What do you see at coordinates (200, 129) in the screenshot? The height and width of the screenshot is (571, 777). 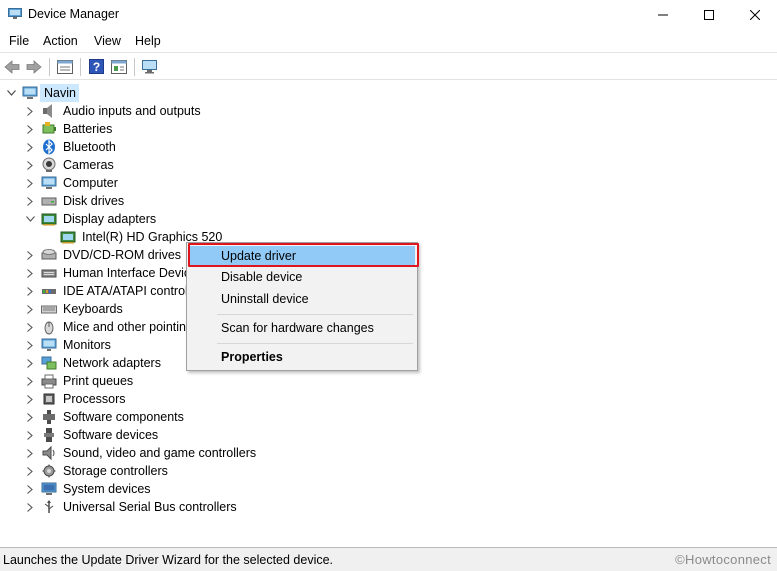 I see `tree-category-batteries: Batteries` at bounding box center [200, 129].